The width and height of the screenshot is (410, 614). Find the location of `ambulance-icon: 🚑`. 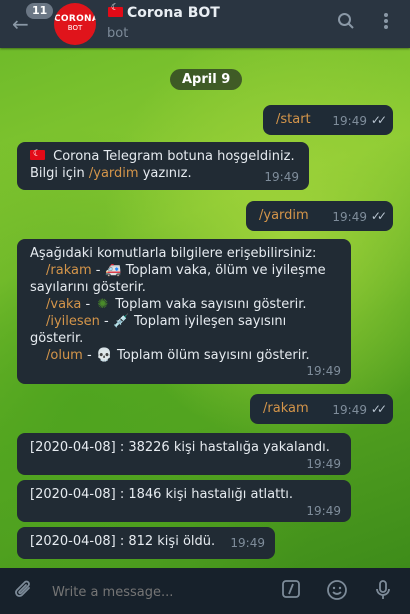

ambulance-icon: 🚑 is located at coordinates (113, 270).